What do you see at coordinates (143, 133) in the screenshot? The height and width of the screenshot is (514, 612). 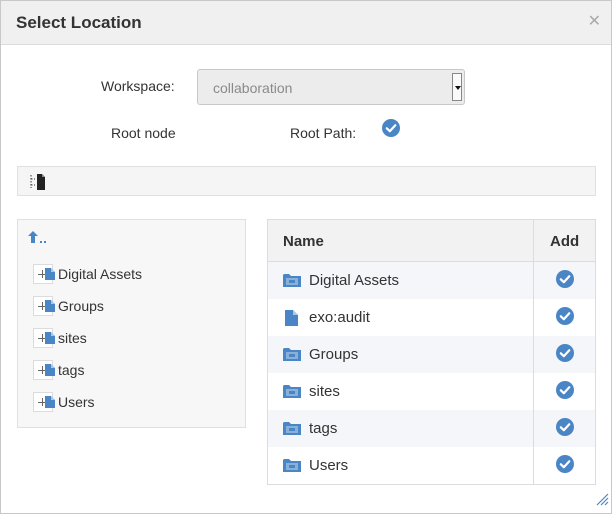 I see `root-node-label: Root node` at bounding box center [143, 133].